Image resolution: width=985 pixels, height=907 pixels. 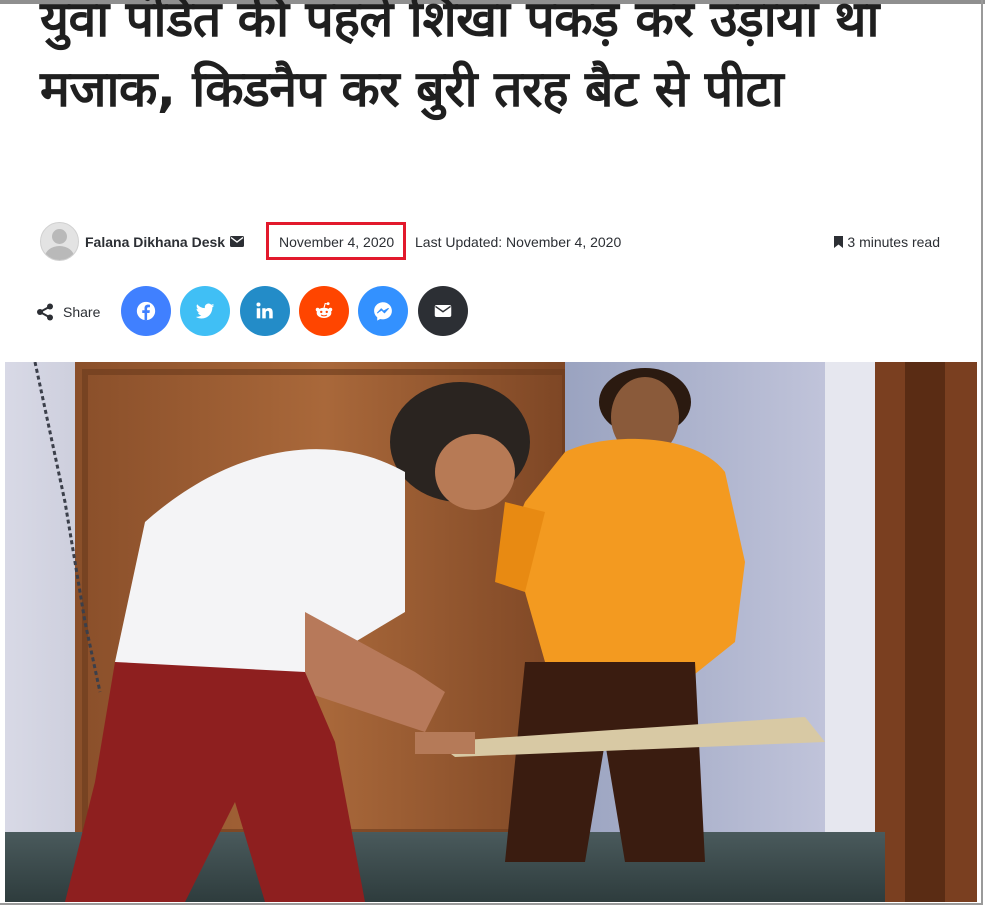 I want to click on messenger-icon, so click(x=383, y=311).